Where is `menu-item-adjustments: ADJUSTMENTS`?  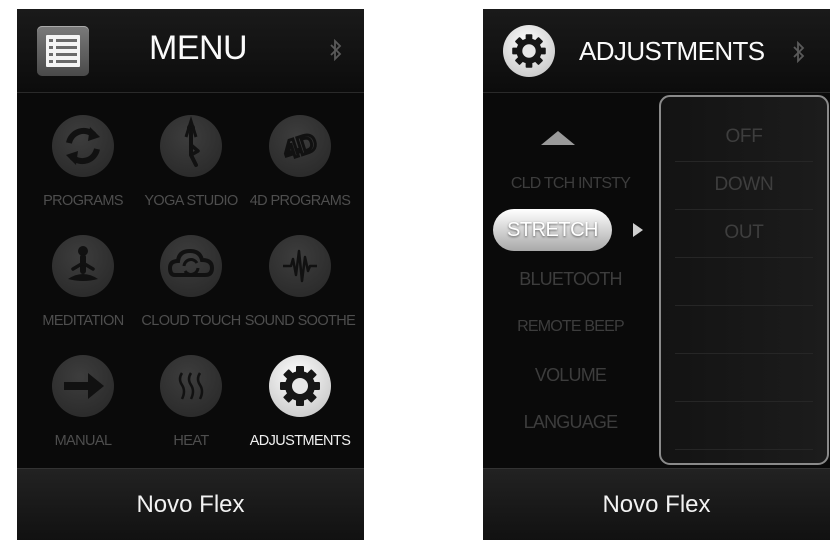
menu-item-adjustments: ADJUSTMENTS is located at coordinates (300, 417).